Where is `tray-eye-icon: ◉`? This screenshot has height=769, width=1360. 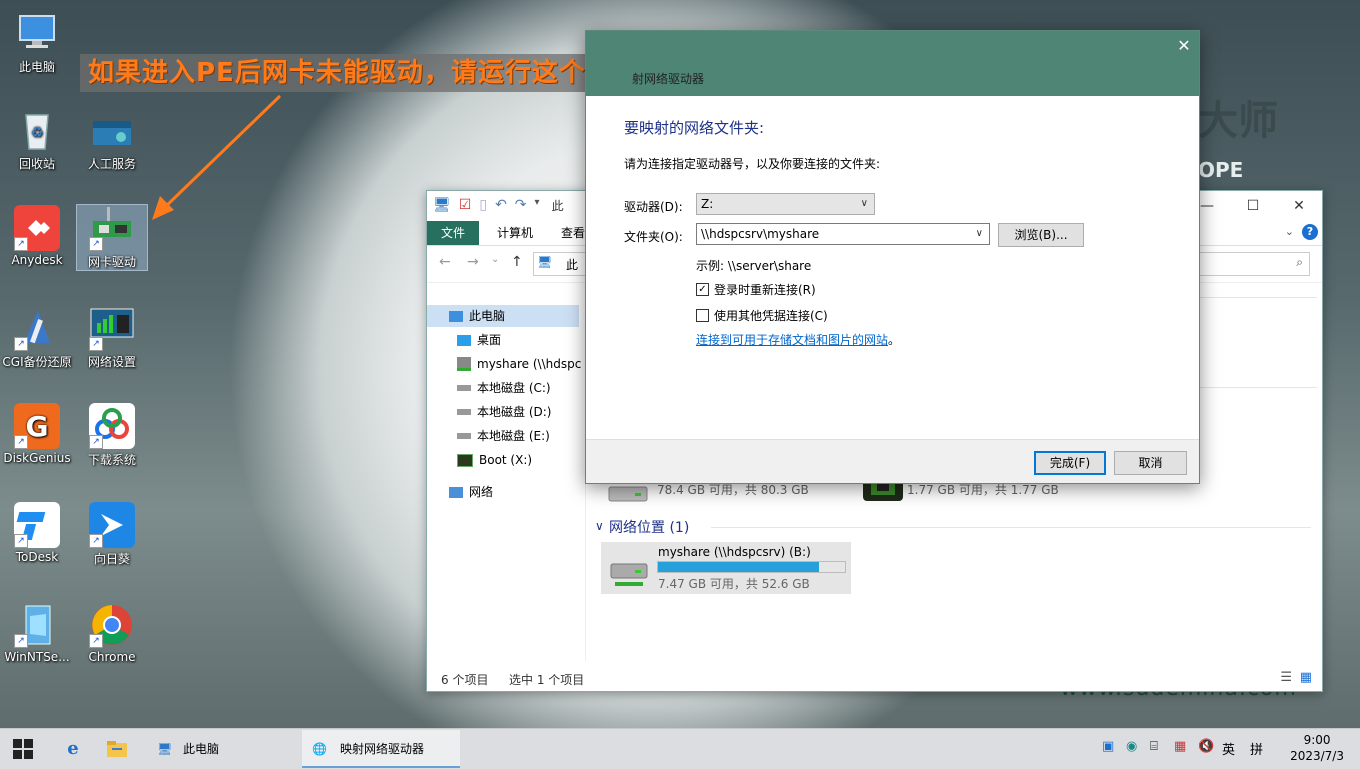
tray-eye-icon: ◉ is located at coordinates (1131, 746).